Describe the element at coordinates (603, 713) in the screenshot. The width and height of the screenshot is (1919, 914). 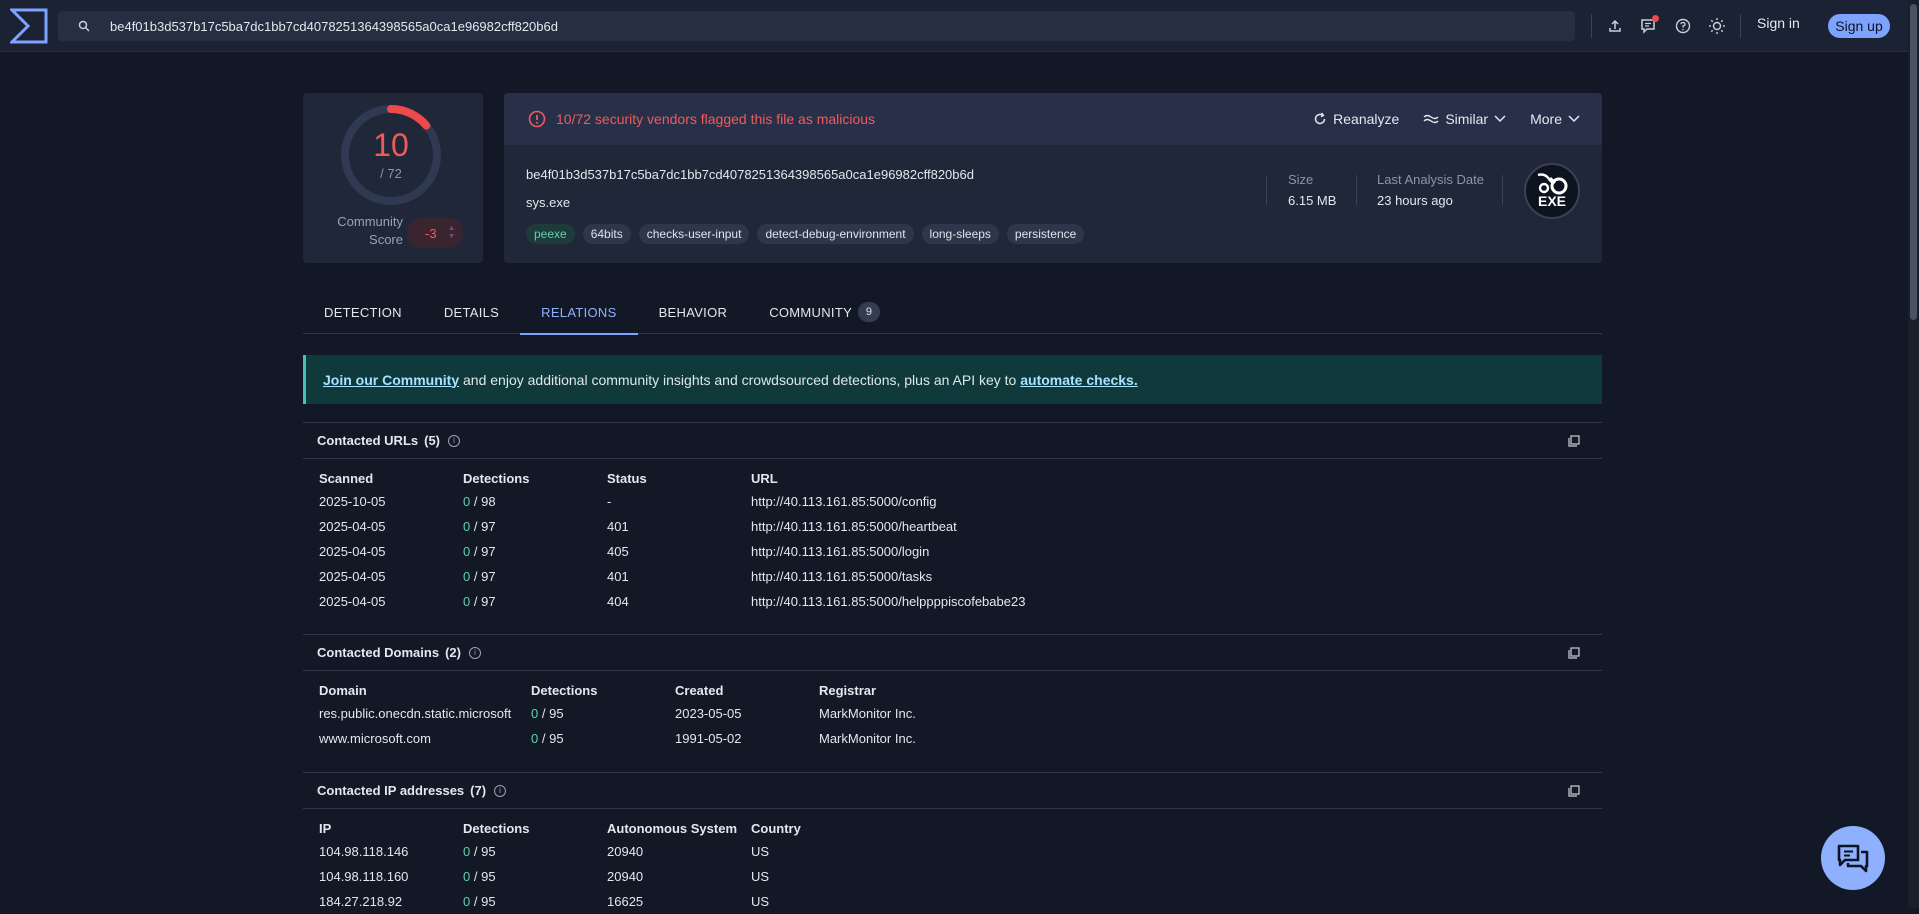
I see `detections-cell: 0 / 95` at that location.